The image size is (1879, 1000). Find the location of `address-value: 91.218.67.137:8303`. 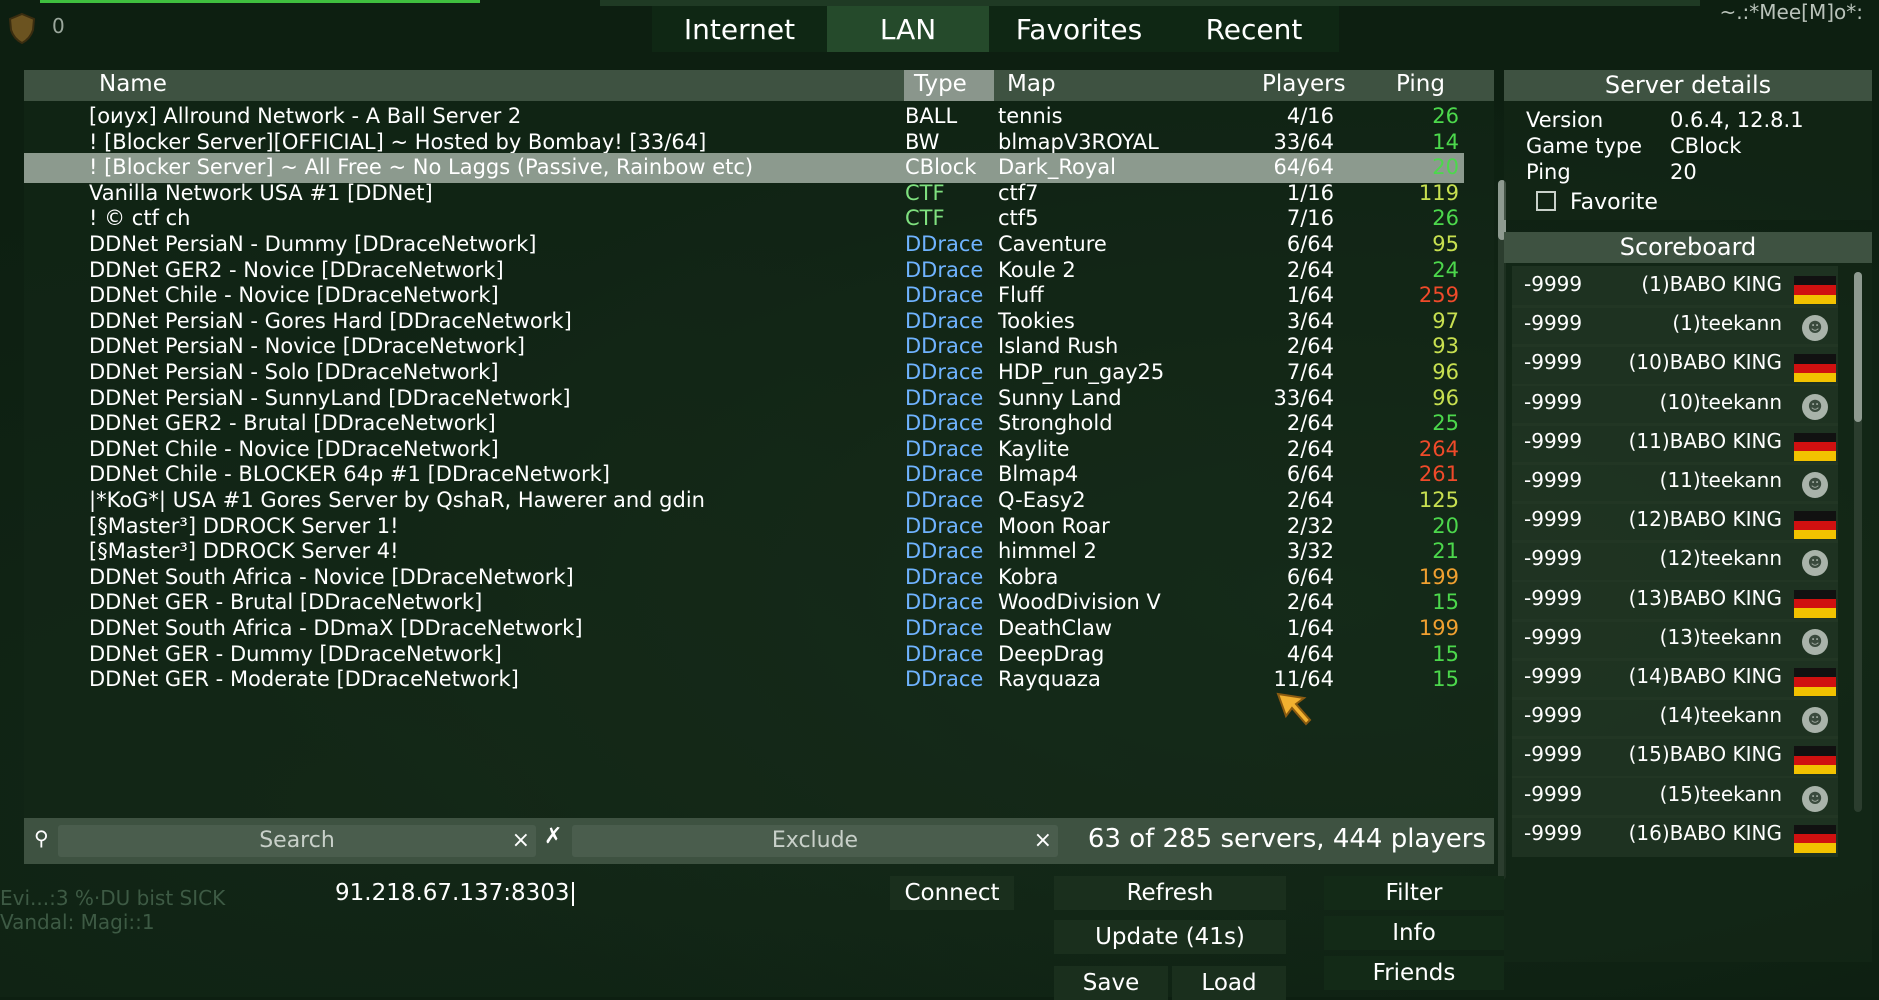

address-value: 91.218.67.137:8303 is located at coordinates (452, 893).